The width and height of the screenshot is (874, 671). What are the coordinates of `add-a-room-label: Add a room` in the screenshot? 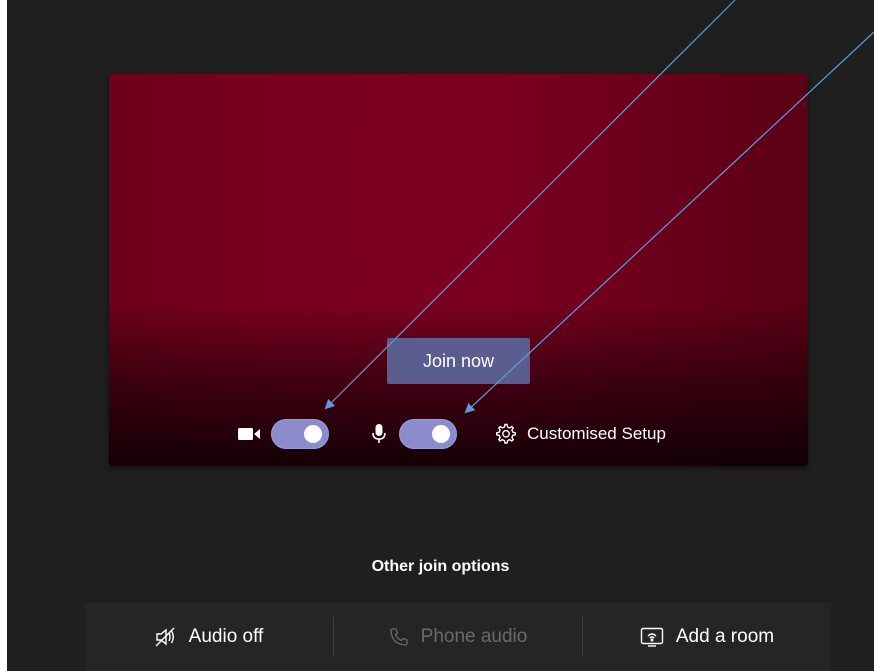 It's located at (725, 636).